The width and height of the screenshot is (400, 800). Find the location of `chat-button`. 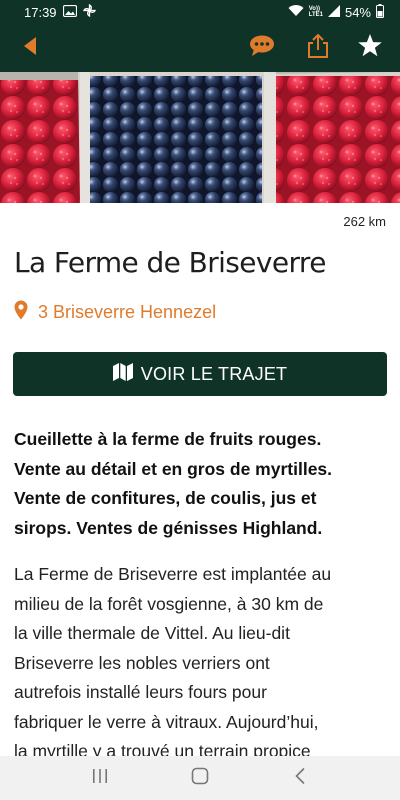

chat-button is located at coordinates (262, 48).